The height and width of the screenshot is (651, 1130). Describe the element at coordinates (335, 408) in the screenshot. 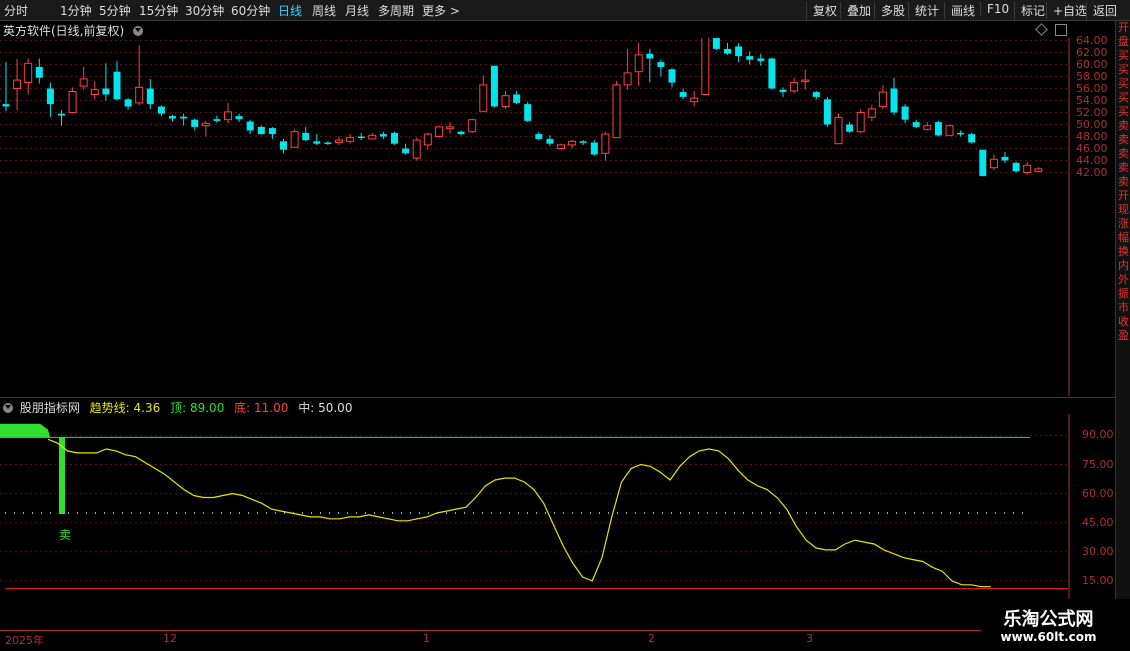

I see `mid-value: 50.00` at that location.